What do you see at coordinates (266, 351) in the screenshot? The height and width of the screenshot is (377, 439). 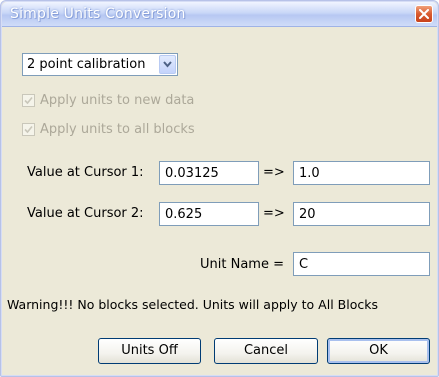 I see `cancel-button: Cancel` at bounding box center [266, 351].